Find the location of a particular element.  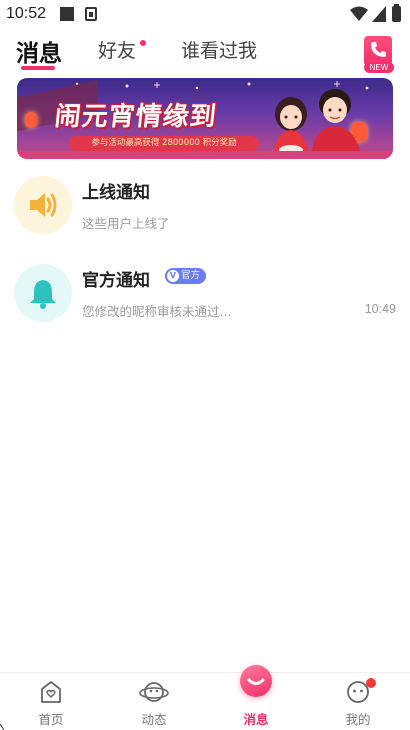

status-bar: 10:52 is located at coordinates (205, 15).